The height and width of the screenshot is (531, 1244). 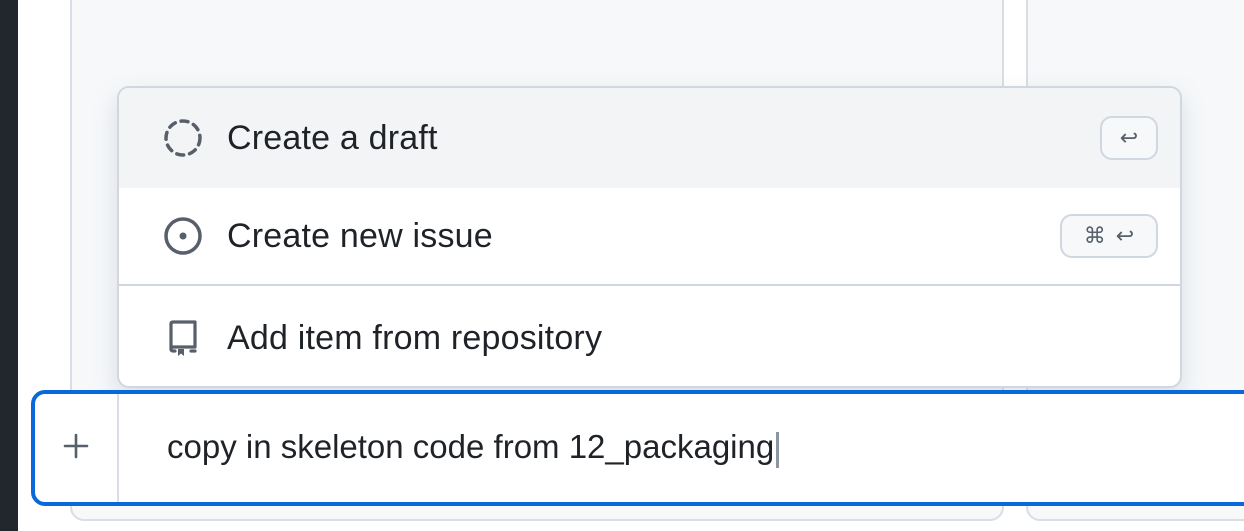 What do you see at coordinates (1094, 235) in the screenshot?
I see `command-key-icon: ⌘` at bounding box center [1094, 235].